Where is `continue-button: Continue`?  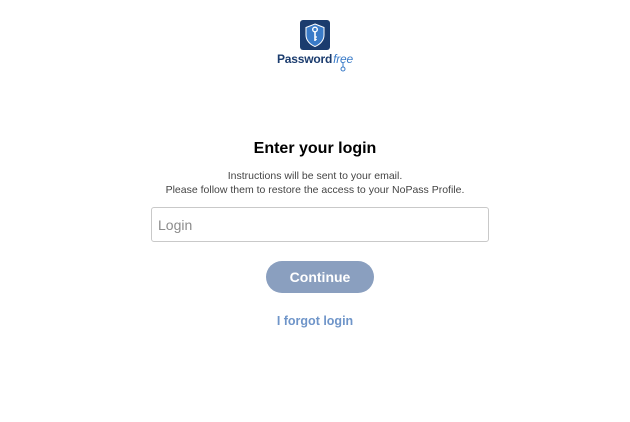 continue-button: Continue is located at coordinates (320, 277).